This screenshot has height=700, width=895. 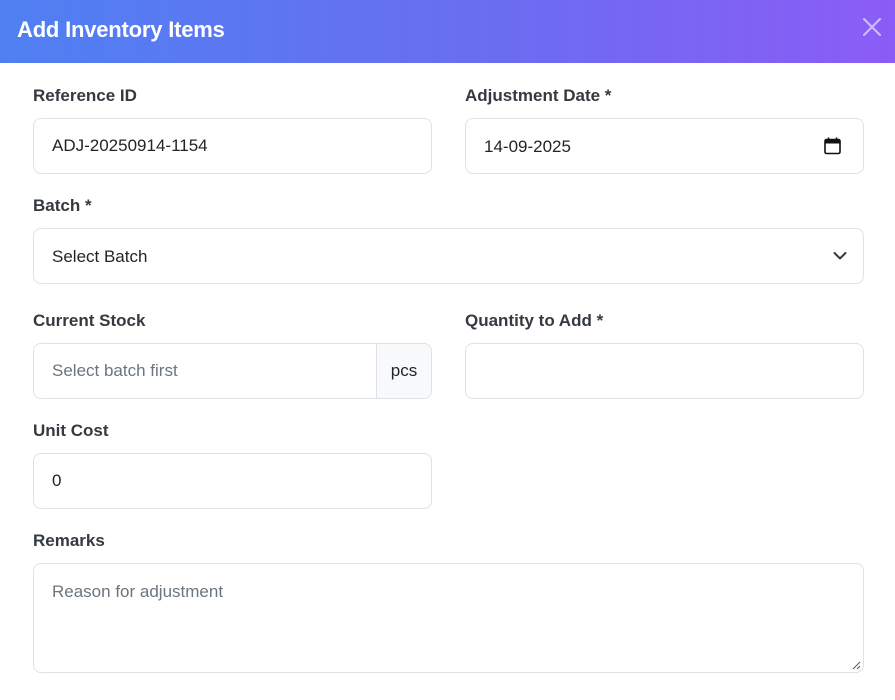 I want to click on remarks-textarea, so click(x=448, y=618).